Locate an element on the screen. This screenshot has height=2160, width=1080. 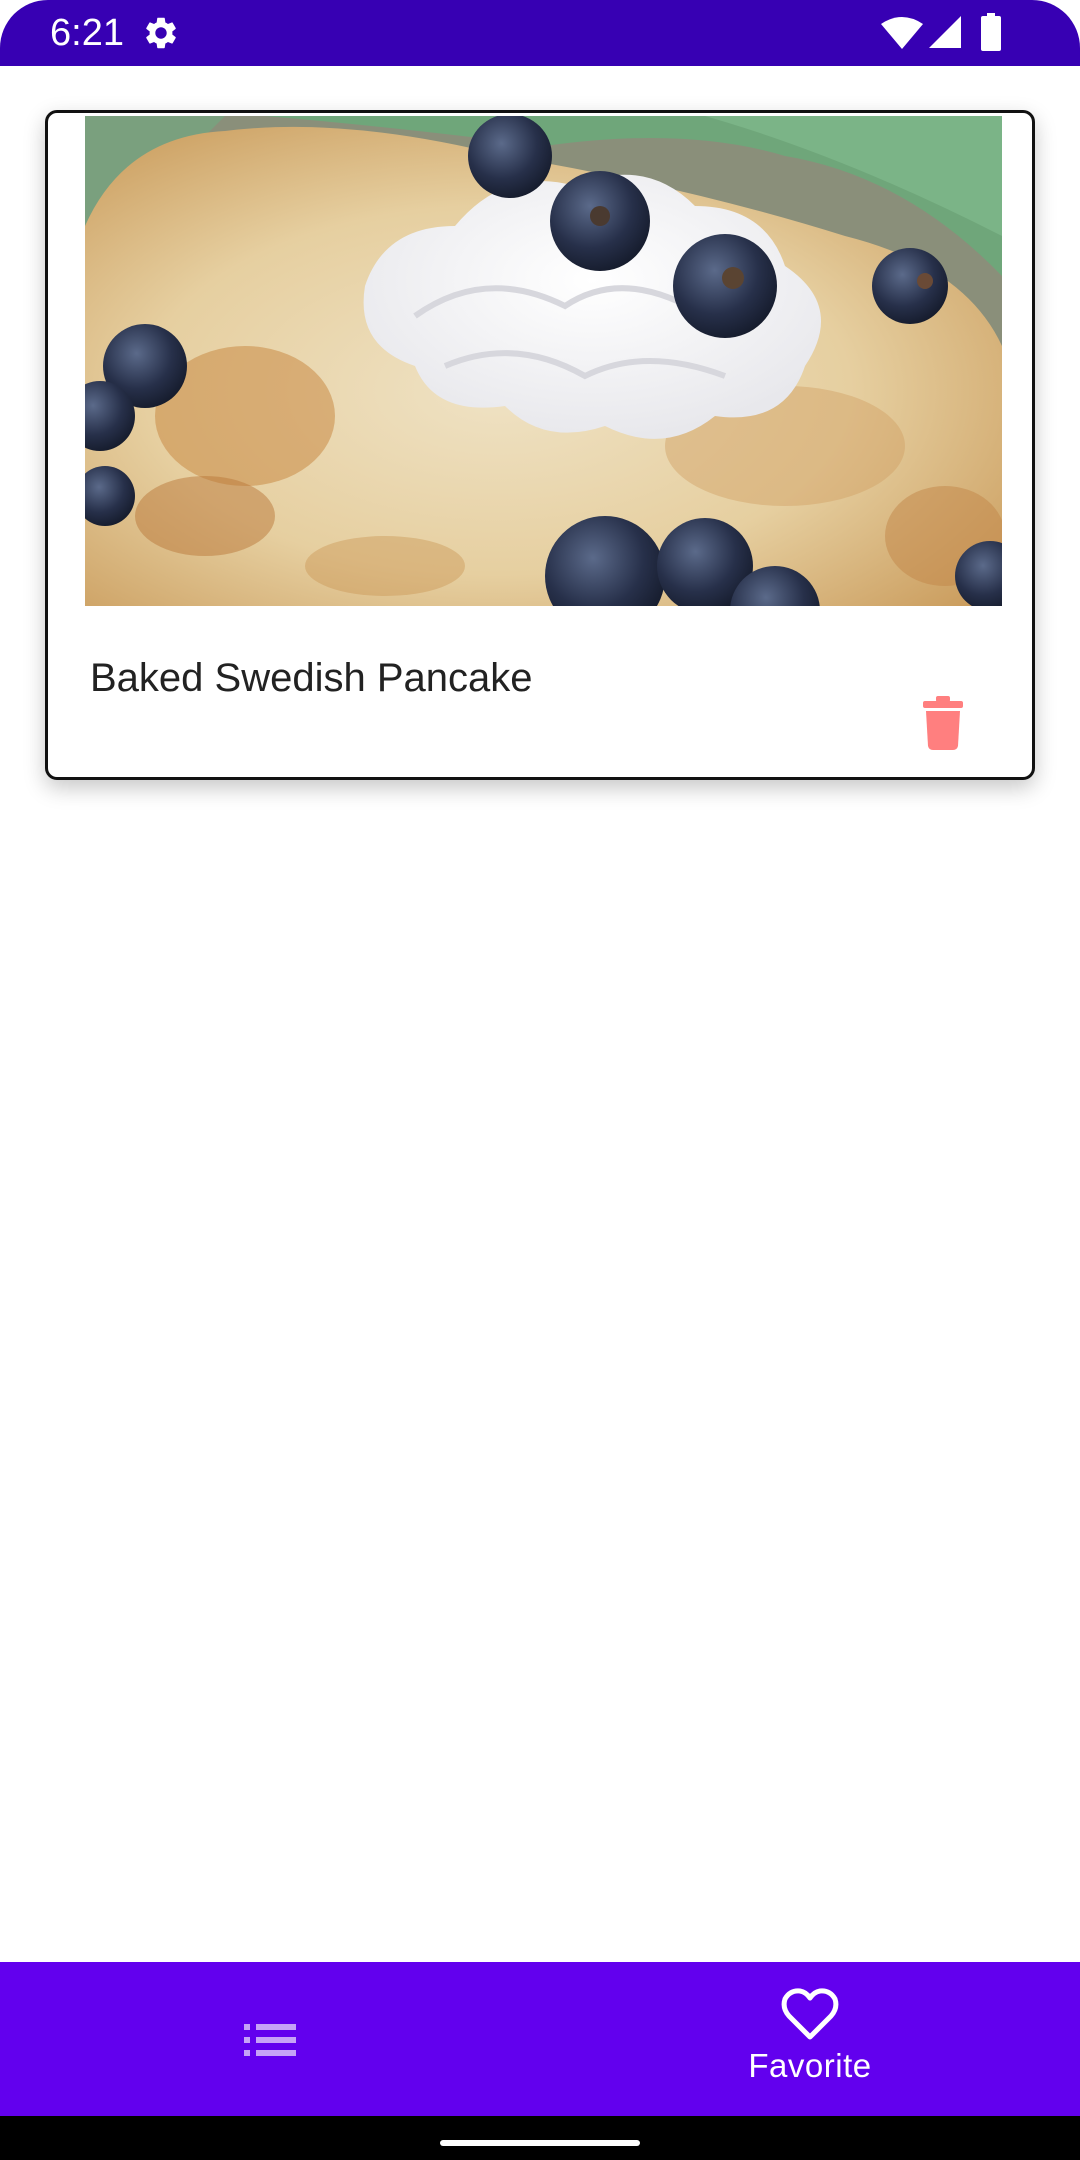
gesture-bar is located at coordinates (540, 2138).